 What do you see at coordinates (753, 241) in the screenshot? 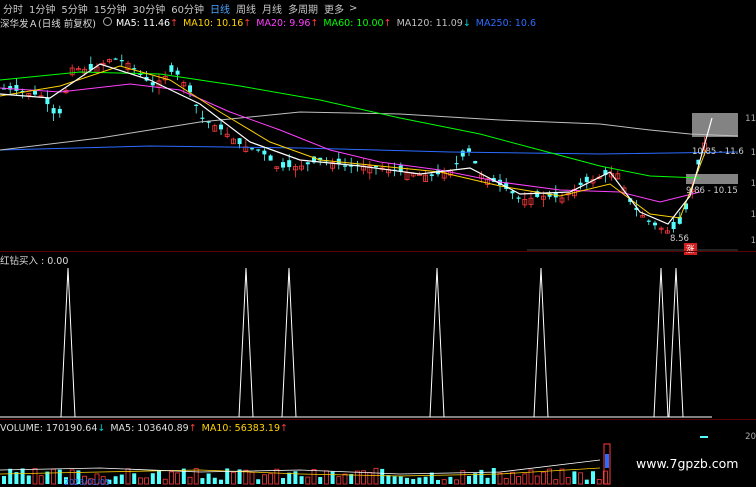
I see `axis-label-5: 1` at bounding box center [753, 241].